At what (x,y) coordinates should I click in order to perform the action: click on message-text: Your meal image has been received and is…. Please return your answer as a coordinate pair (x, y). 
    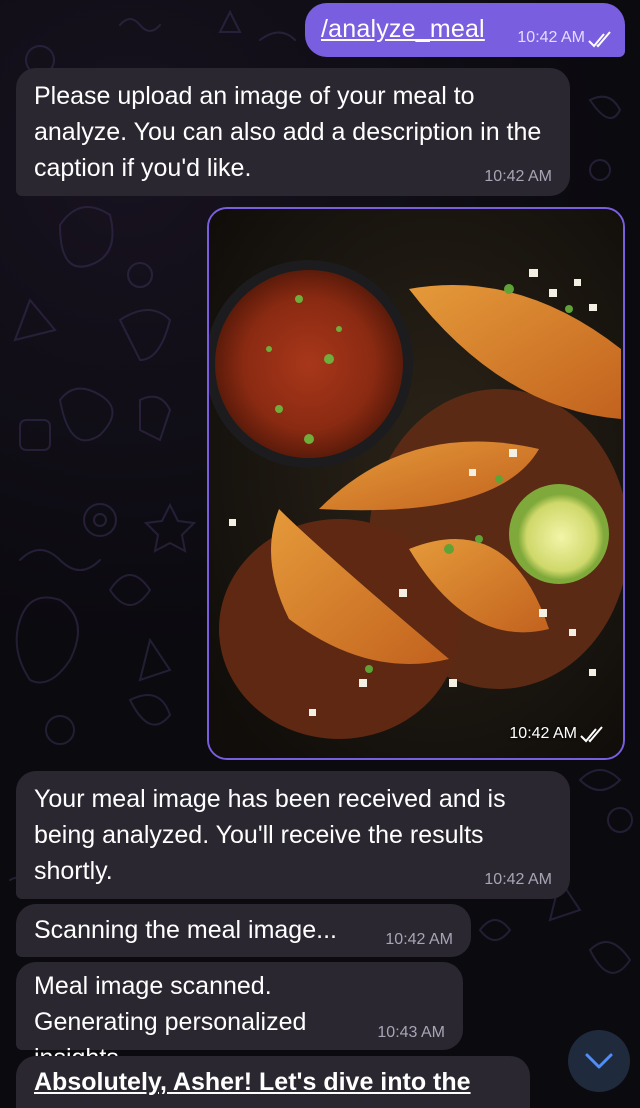
    Looking at the image, I should click on (270, 835).